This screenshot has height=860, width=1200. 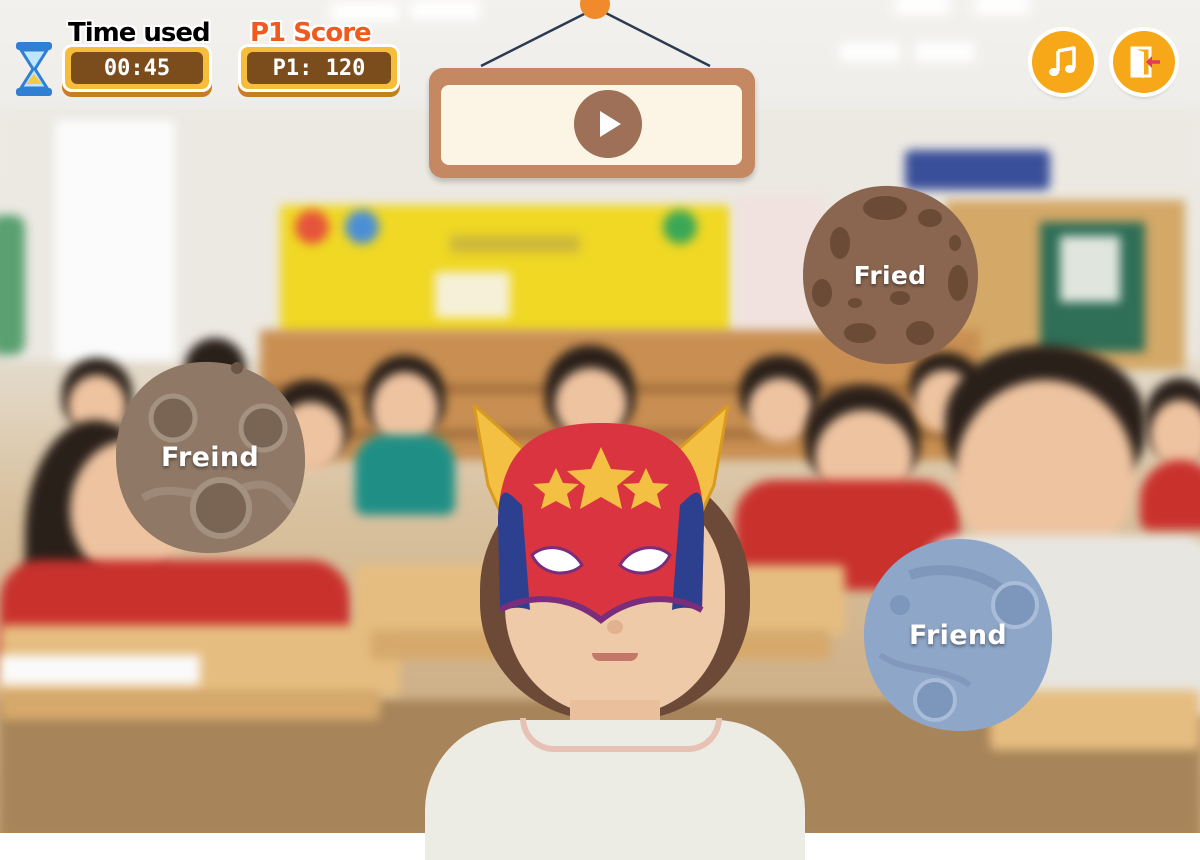 I want to click on word-label: Freind, so click(x=210, y=457).